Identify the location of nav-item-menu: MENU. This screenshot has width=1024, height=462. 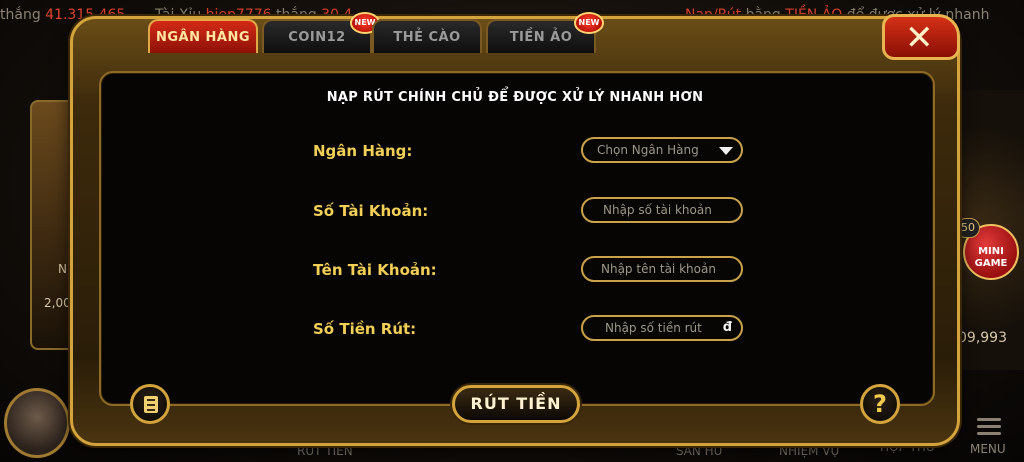
(988, 449).